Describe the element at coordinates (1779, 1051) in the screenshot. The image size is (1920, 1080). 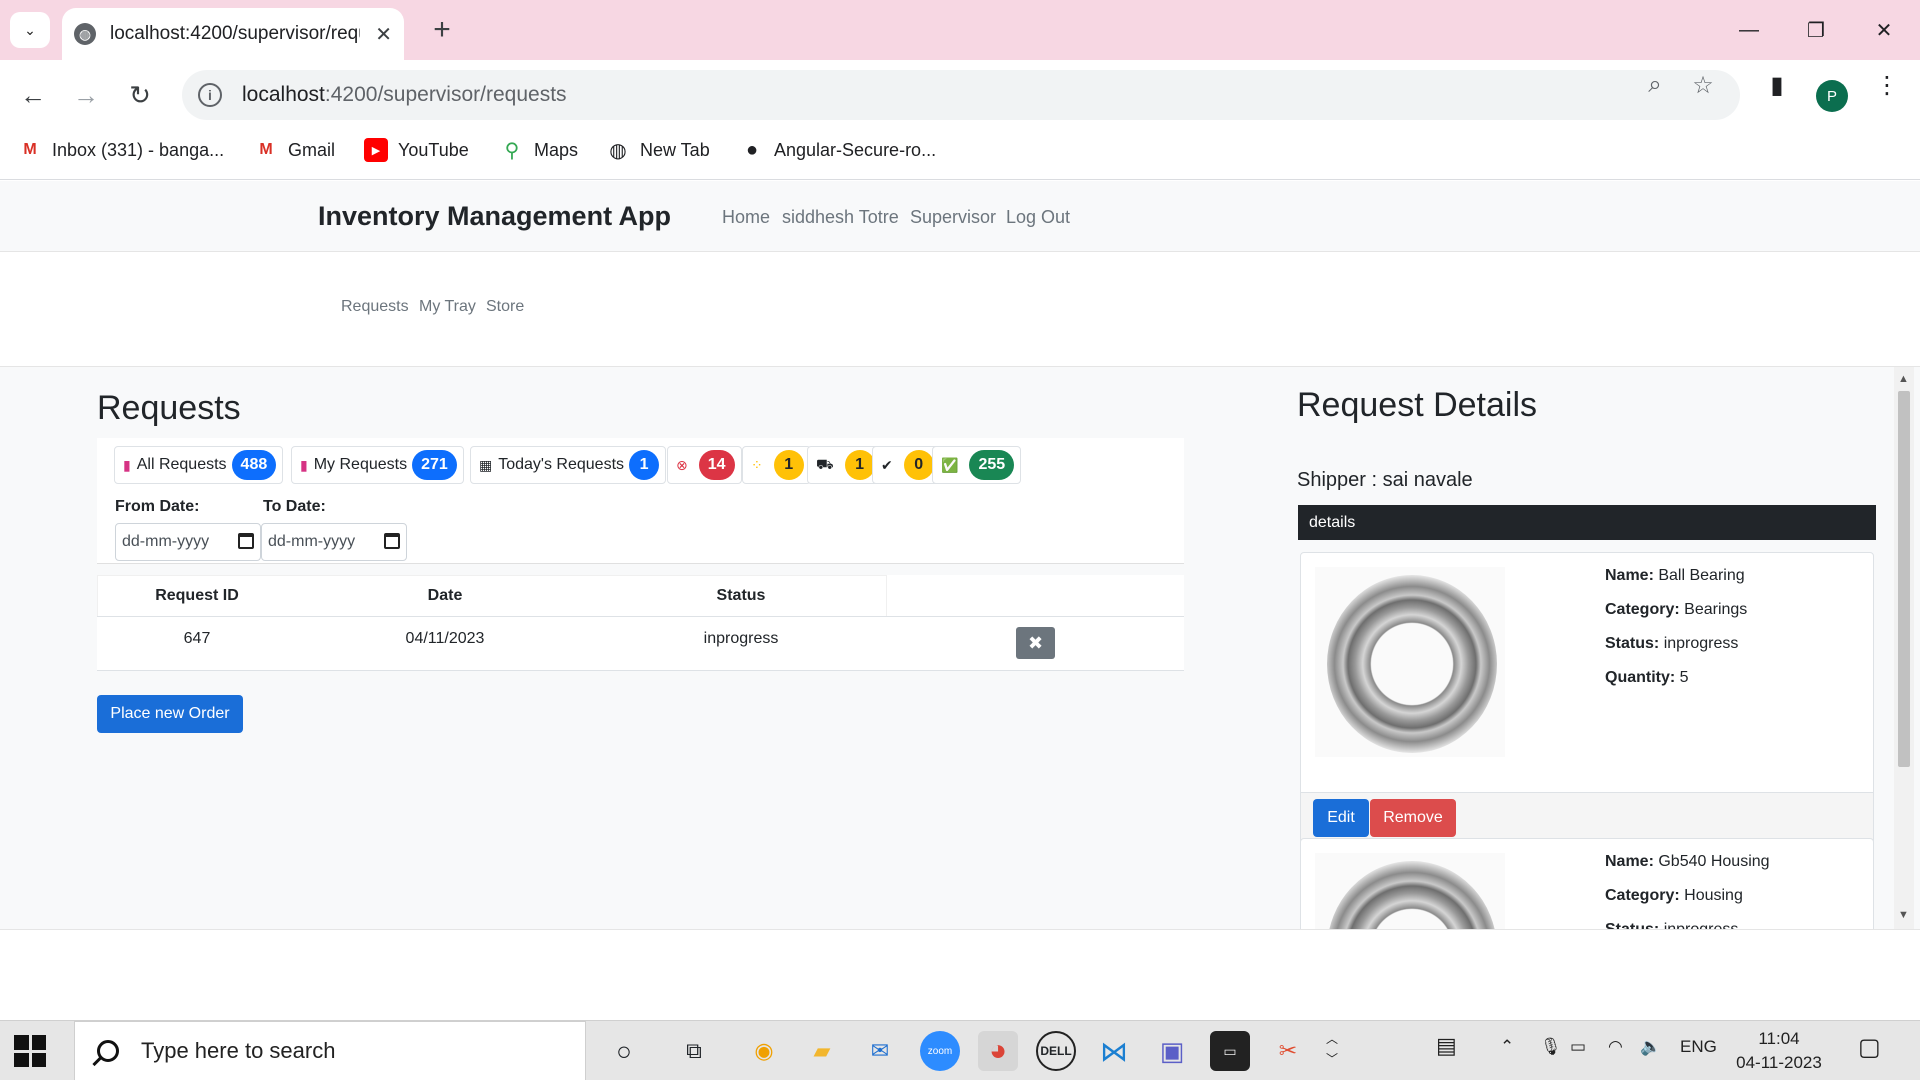
I see `system-clock: 11:04 04-11-2023` at that location.